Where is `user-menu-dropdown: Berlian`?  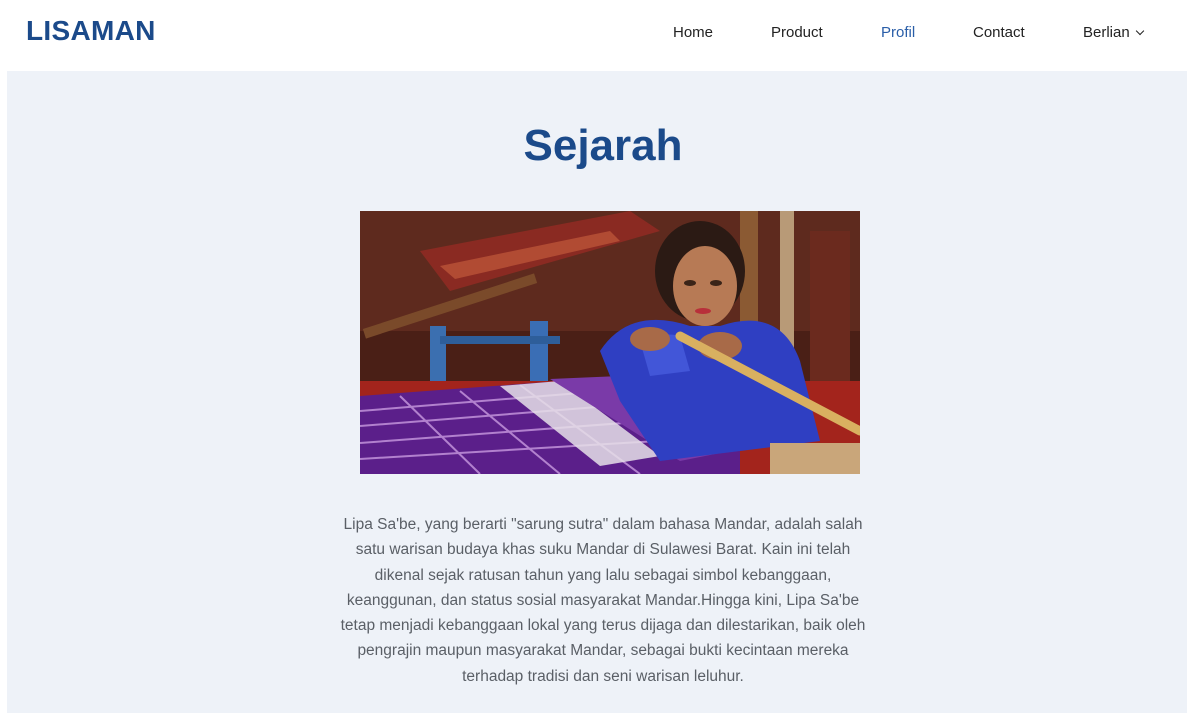
user-menu-dropdown: Berlian is located at coordinates (1113, 32).